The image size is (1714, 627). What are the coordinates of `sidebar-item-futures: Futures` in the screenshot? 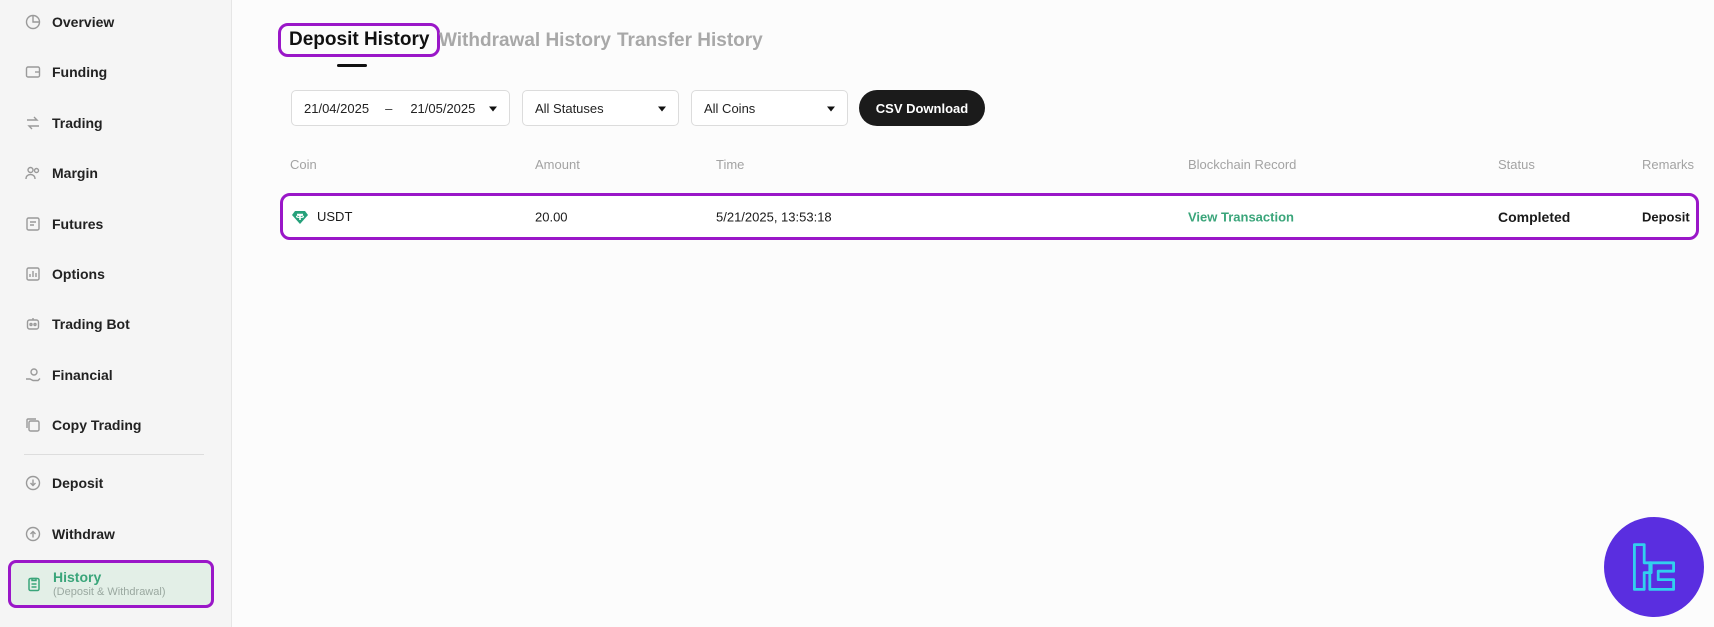 It's located at (63, 224).